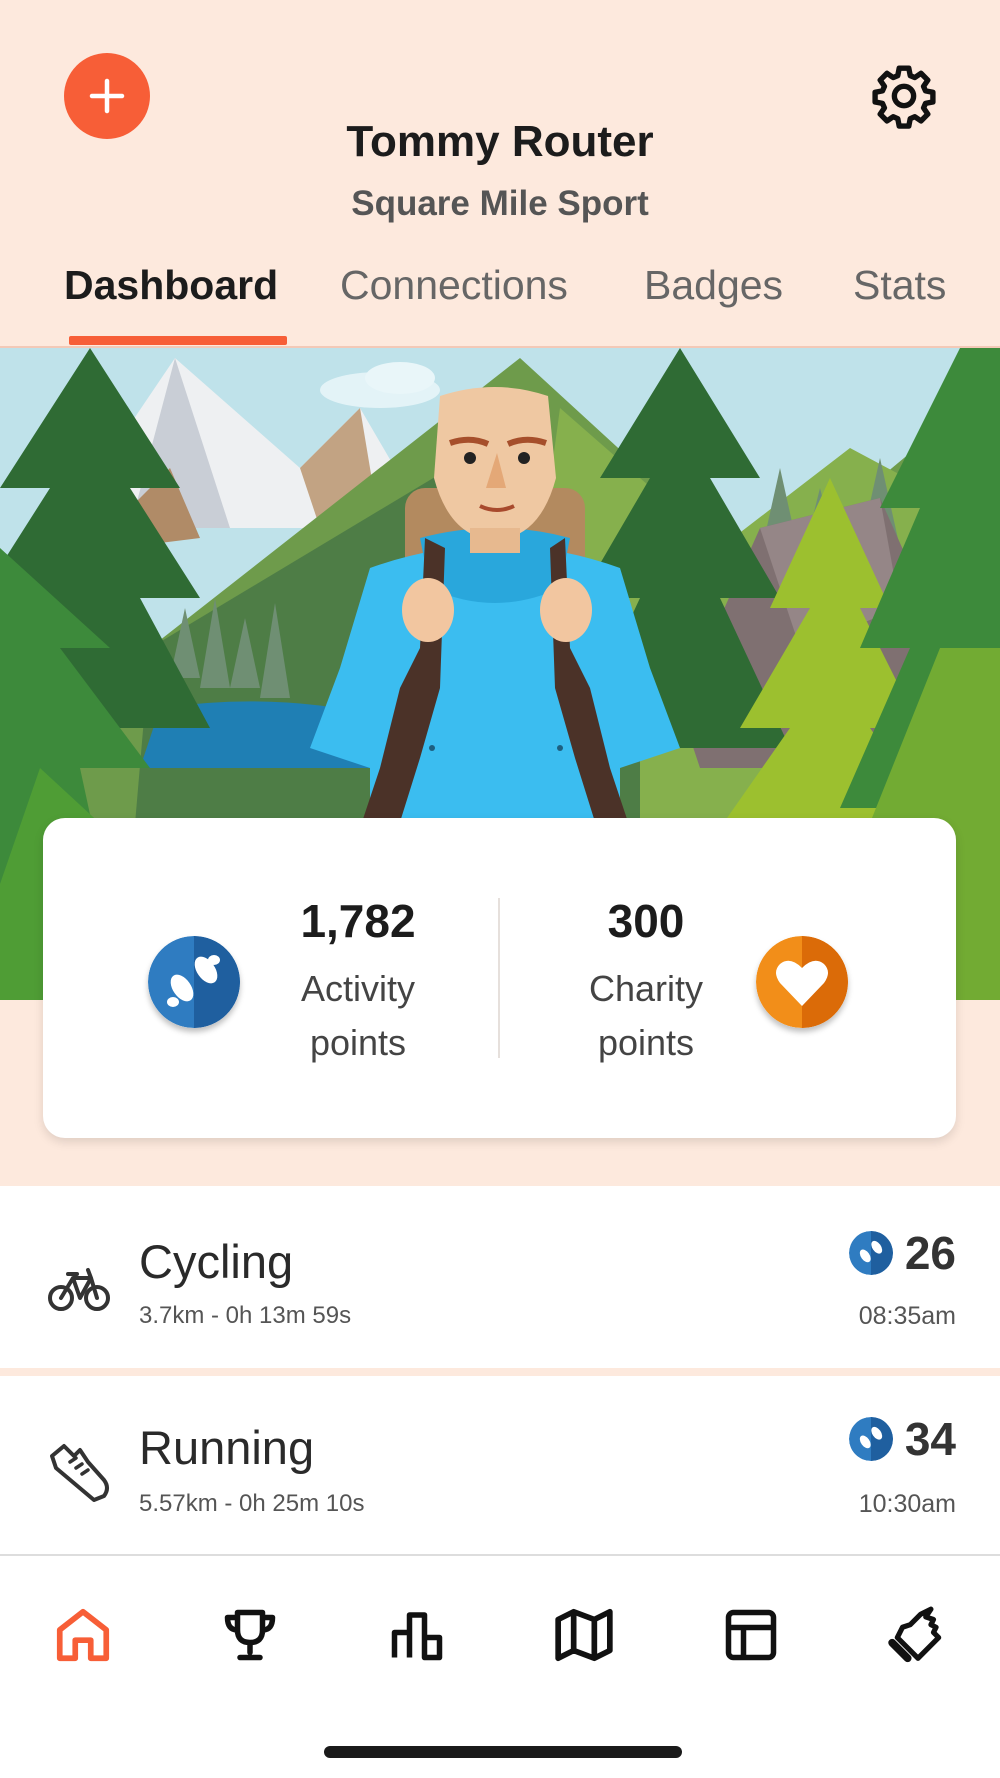 The height and width of the screenshot is (1778, 1000). What do you see at coordinates (907, 1504) in the screenshot?
I see `activity-time: 10:30am` at bounding box center [907, 1504].